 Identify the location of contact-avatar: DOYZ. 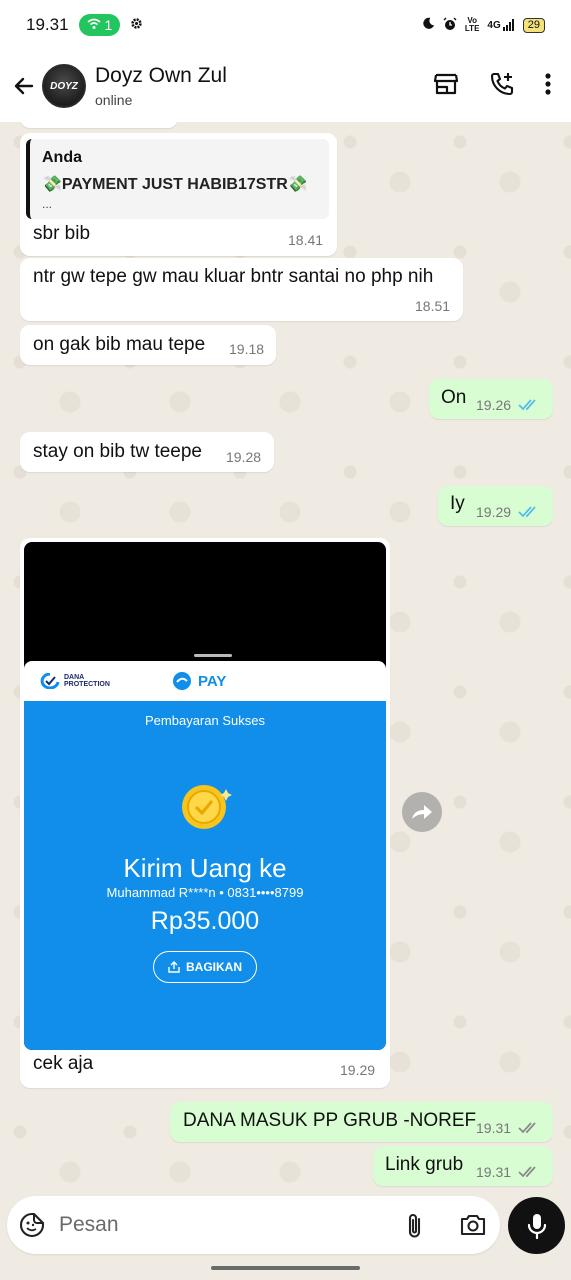
(64, 86).